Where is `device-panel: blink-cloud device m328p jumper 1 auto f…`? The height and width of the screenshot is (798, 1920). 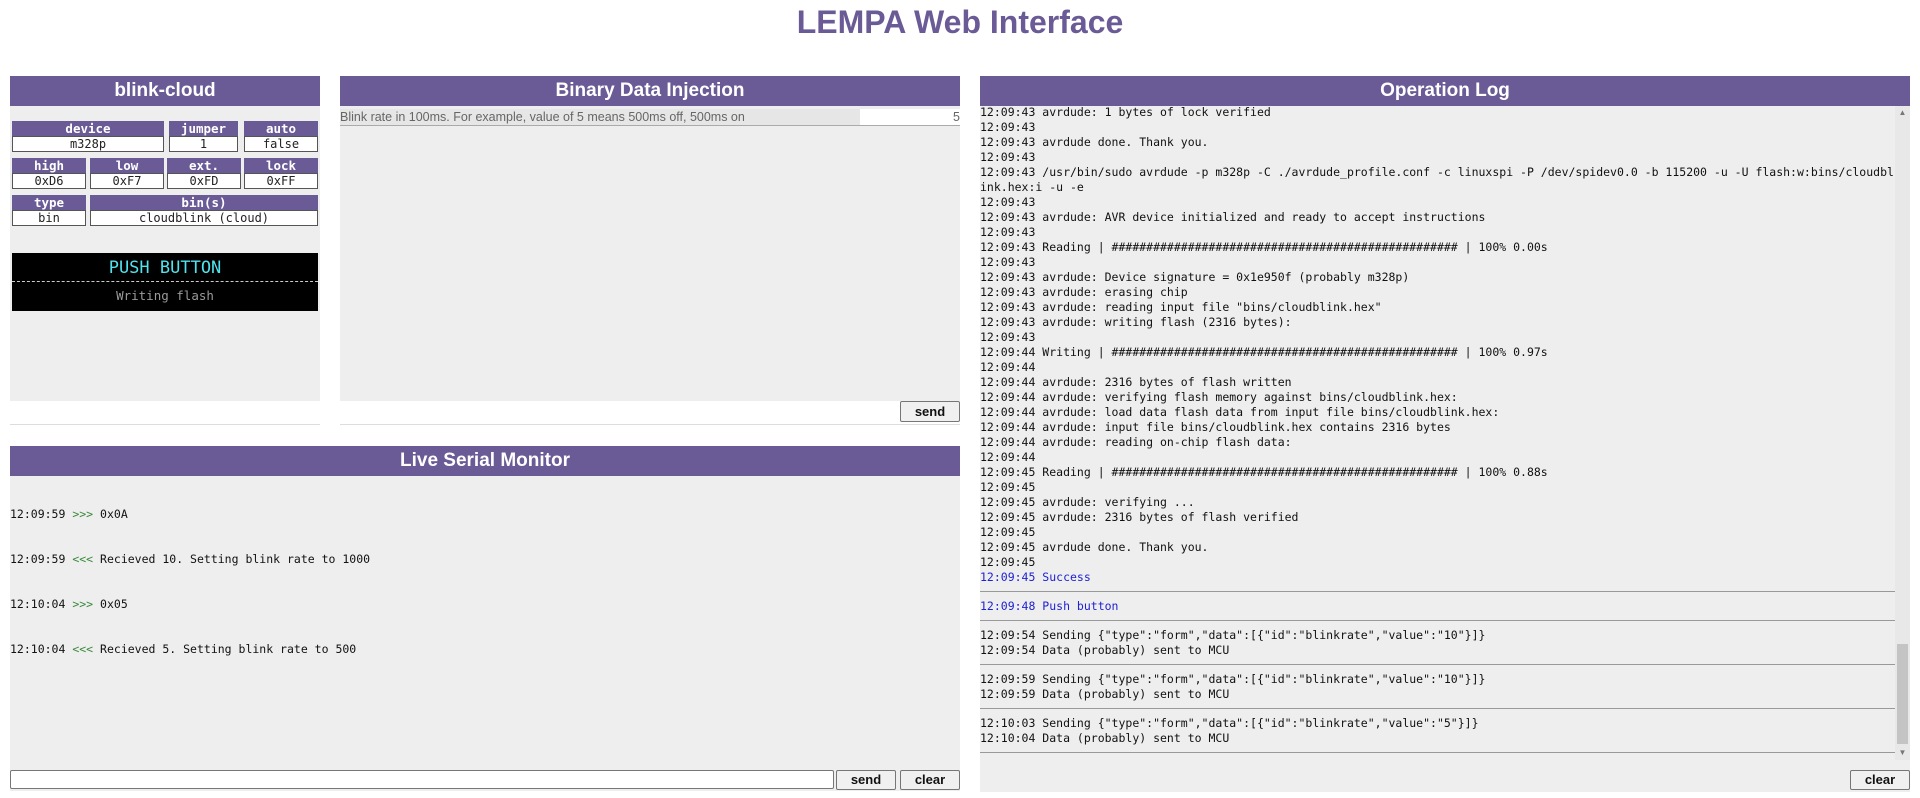 device-panel: blink-cloud device m328p jumper 1 auto f… is located at coordinates (165, 238).